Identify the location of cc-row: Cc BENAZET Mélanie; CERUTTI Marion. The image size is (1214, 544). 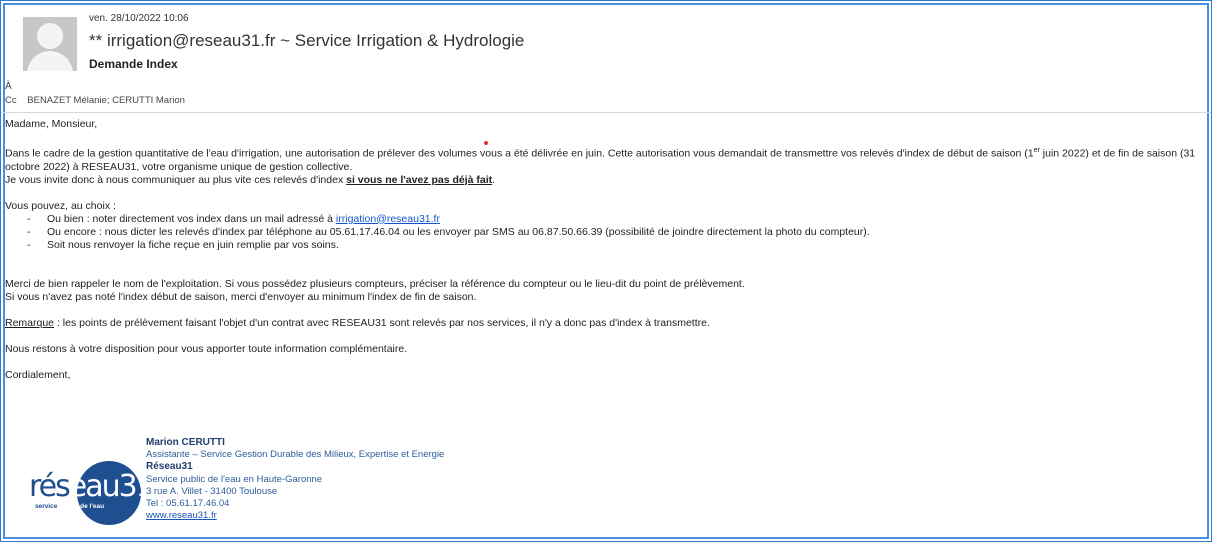
(95, 100).